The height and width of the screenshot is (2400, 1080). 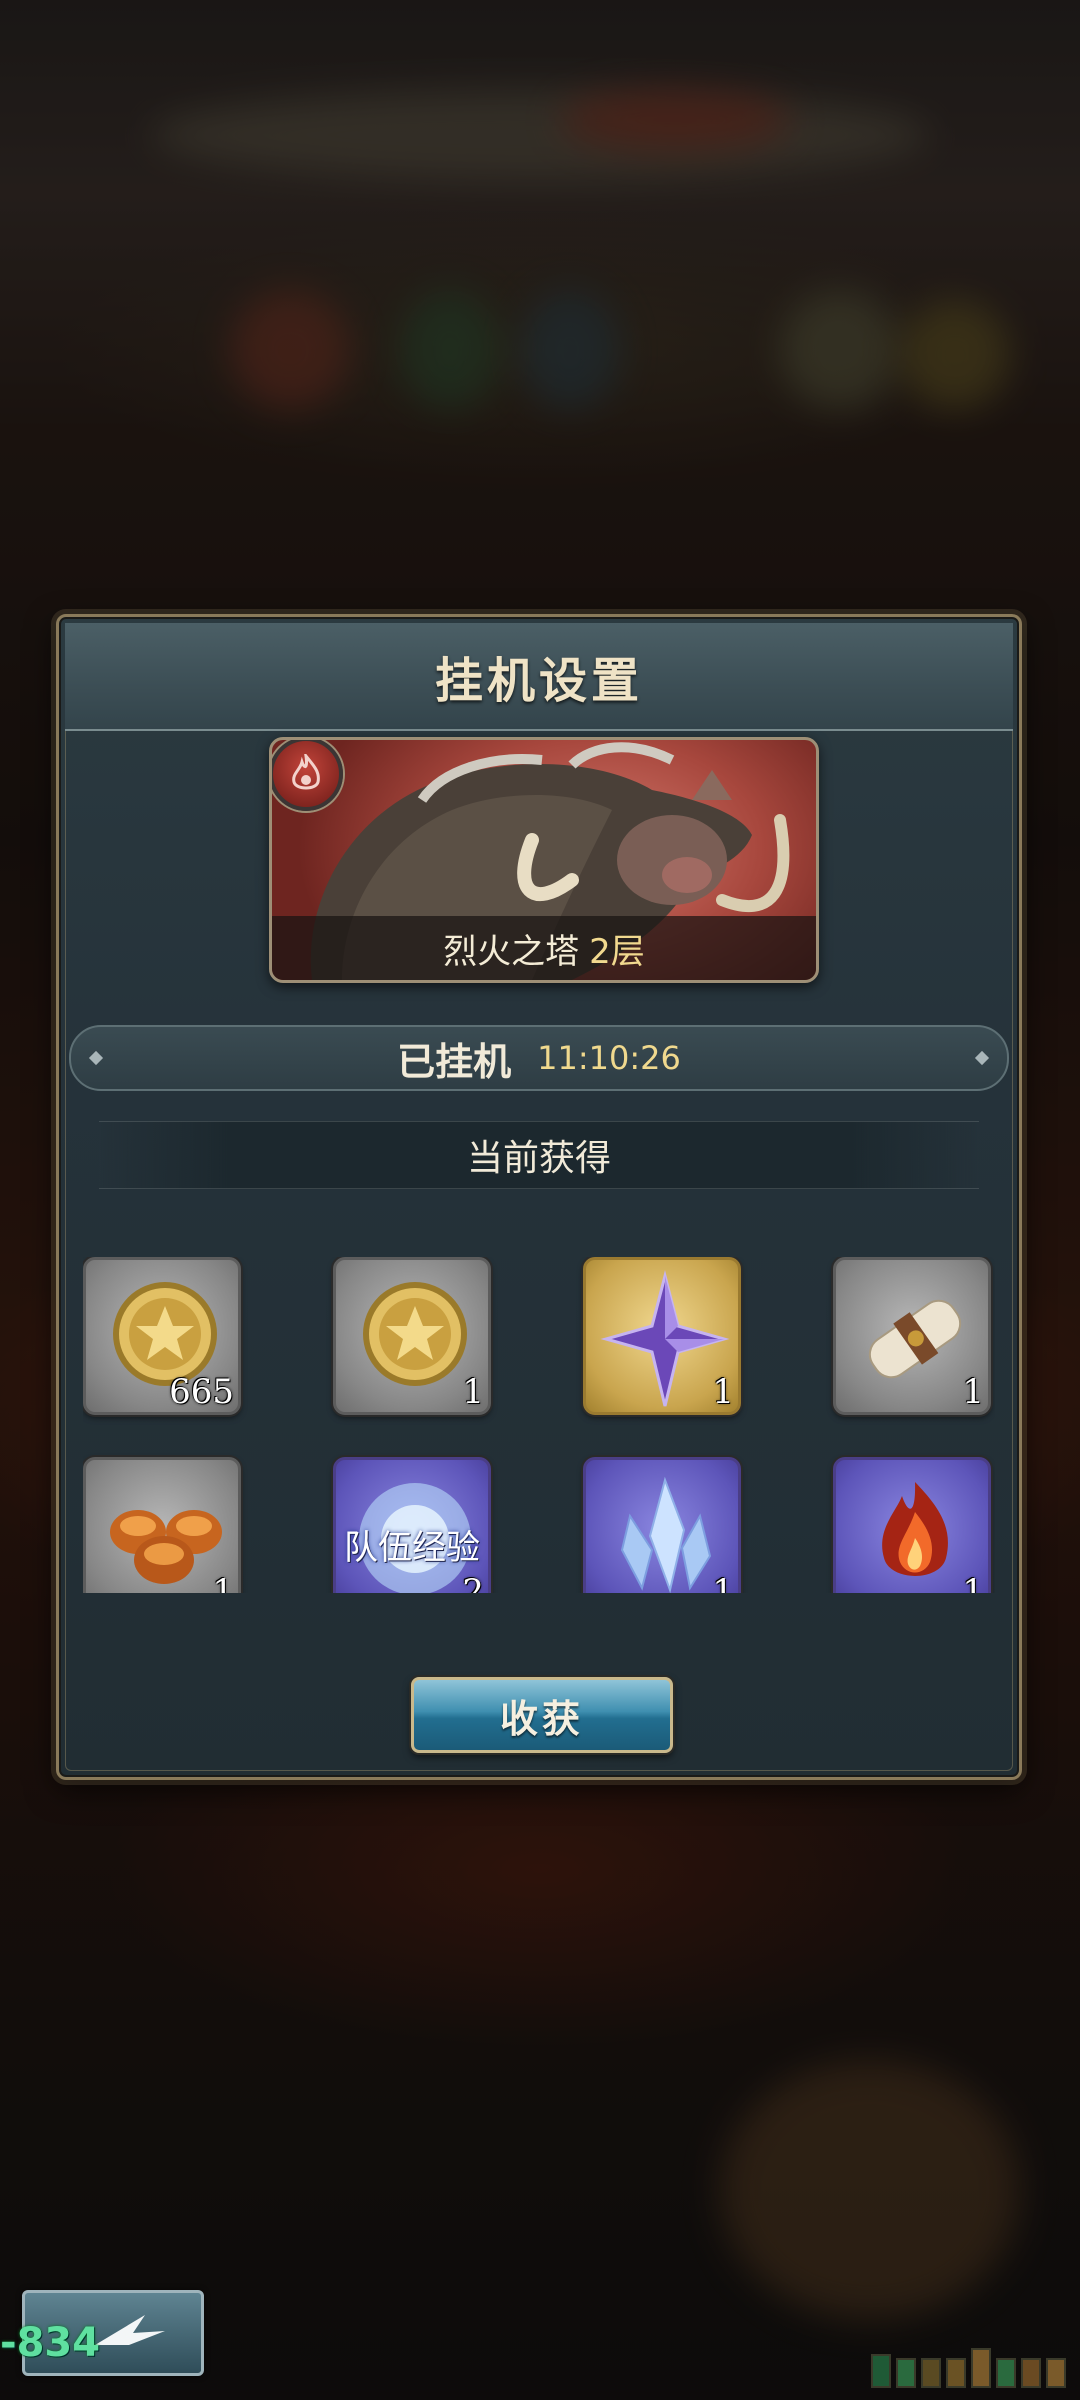 I want to click on stage-name-text: 烈火之塔, so click(x=511, y=951).